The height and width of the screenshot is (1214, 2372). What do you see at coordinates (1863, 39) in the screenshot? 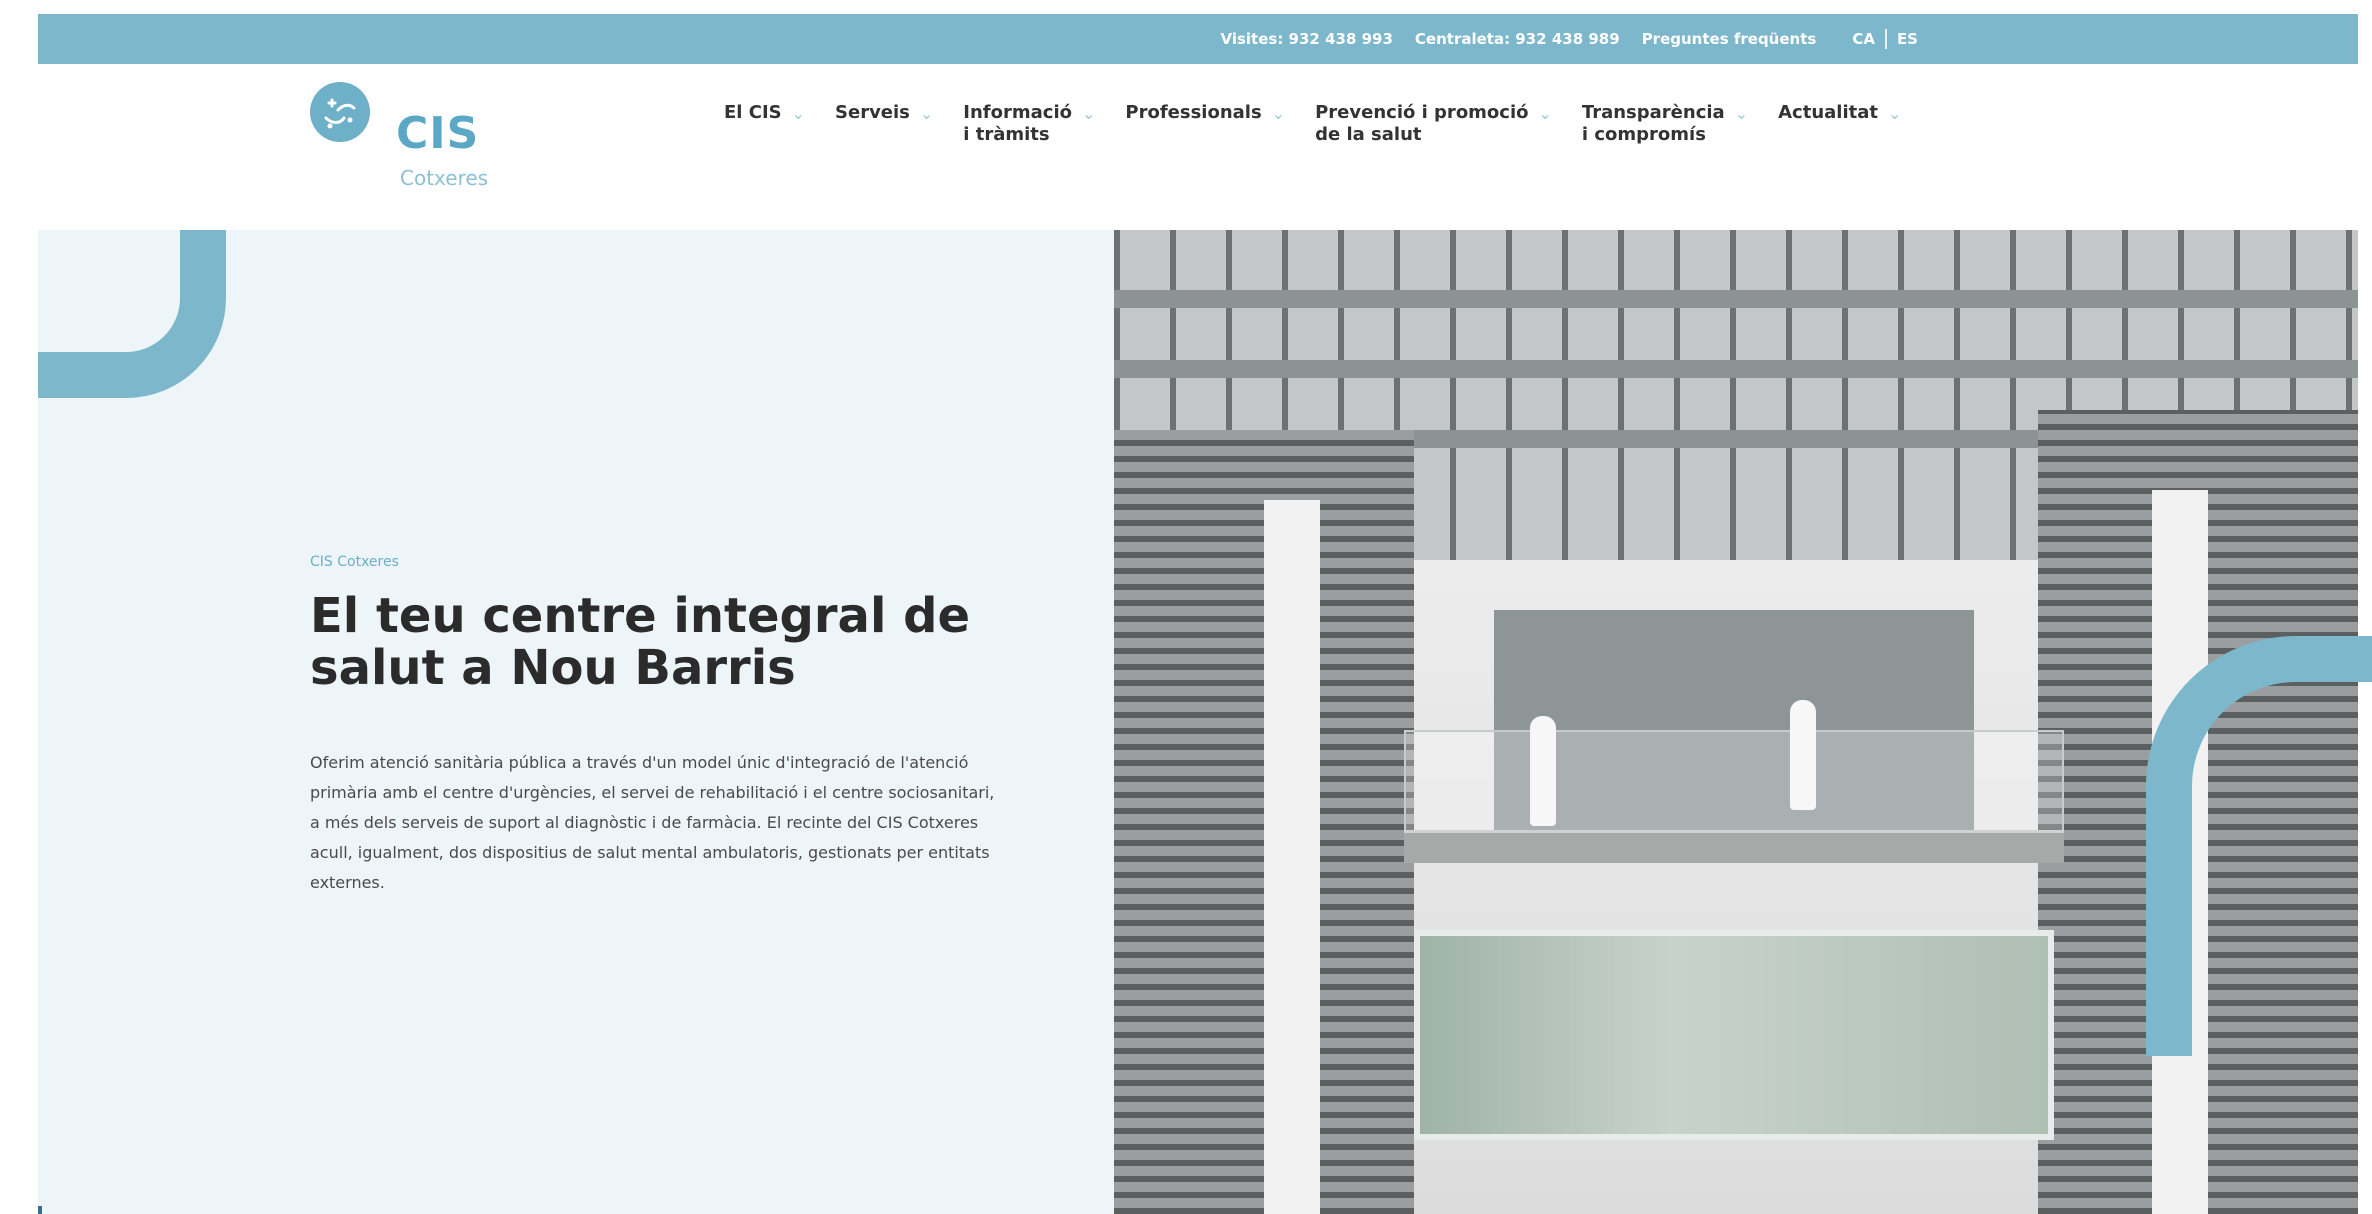
I see `language-ca: CA` at bounding box center [1863, 39].